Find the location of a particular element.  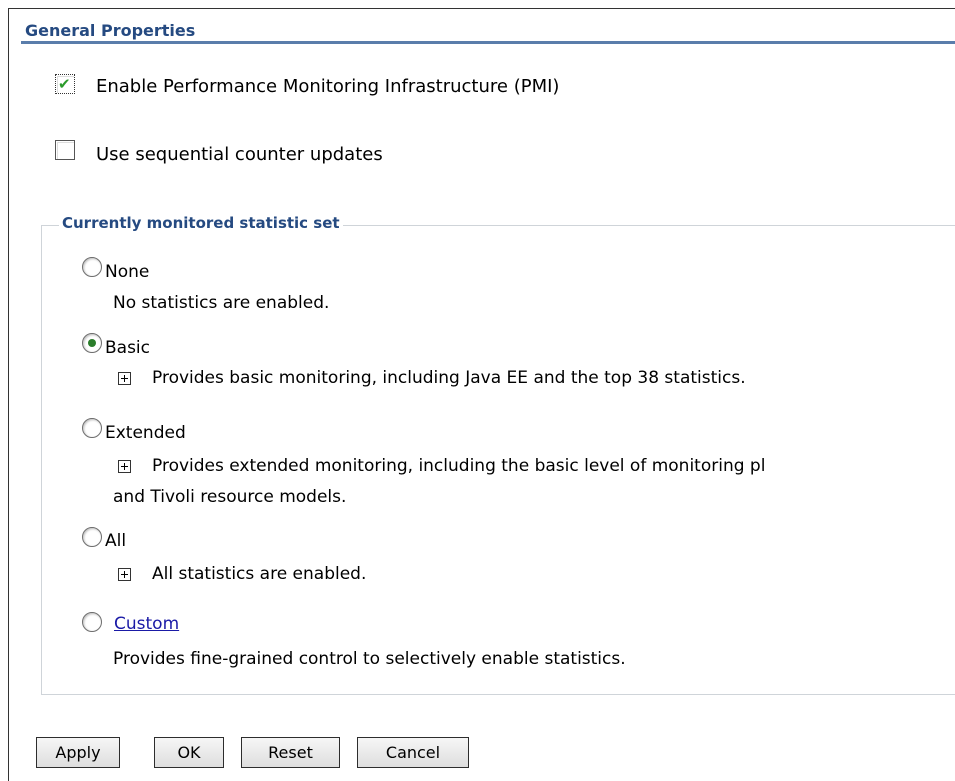

none-description: No statistics are enabled. is located at coordinates (221, 303).